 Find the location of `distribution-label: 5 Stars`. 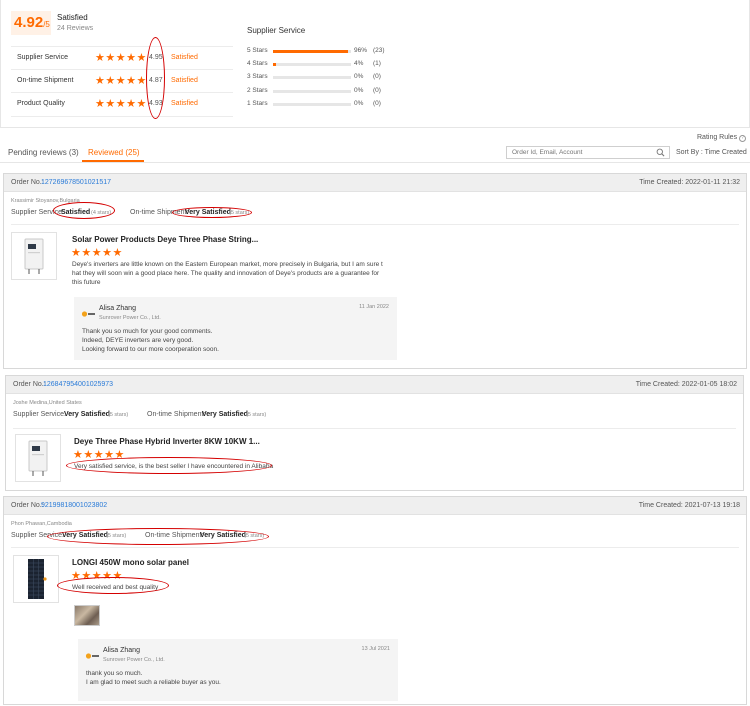

distribution-label: 5 Stars is located at coordinates (257, 50).